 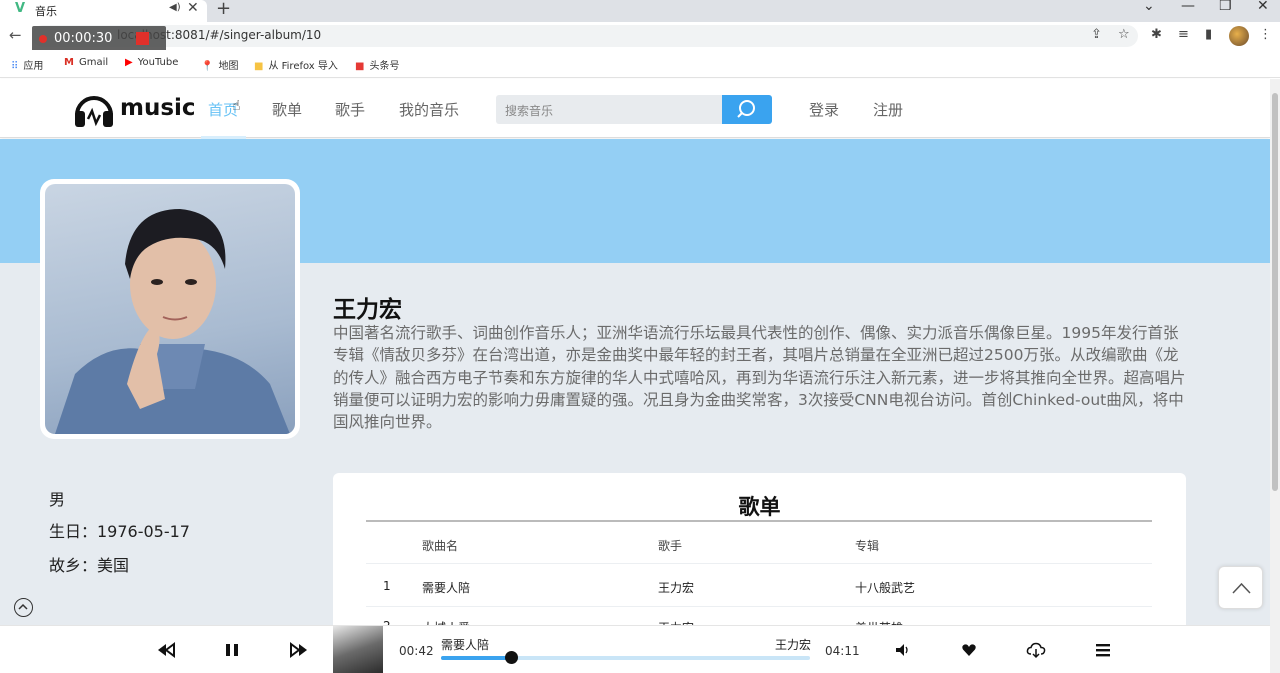 What do you see at coordinates (635, 649) in the screenshot?
I see `music-player-bar: 00:42 需要人陪 王力宏 04:11` at bounding box center [635, 649].